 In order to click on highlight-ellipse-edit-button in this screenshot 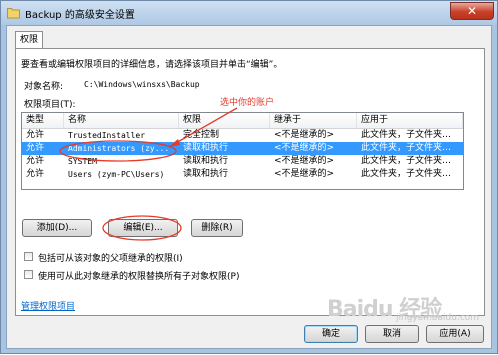, I will do `click(142, 228)`.